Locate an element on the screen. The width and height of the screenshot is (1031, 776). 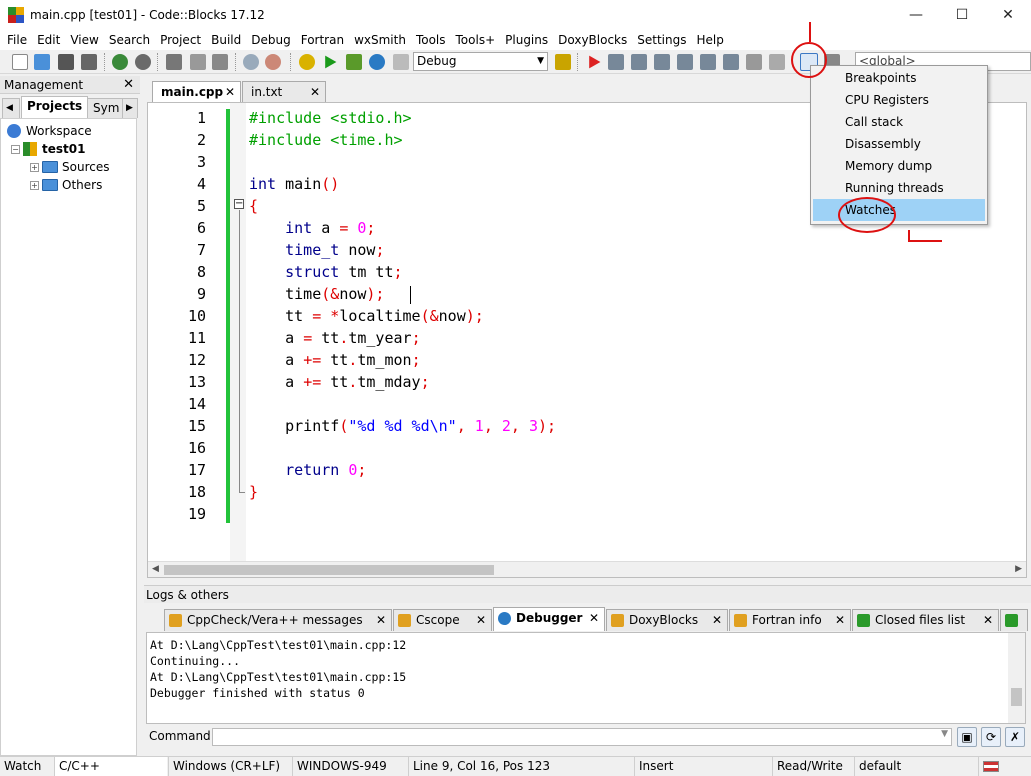
run-icon is located at coordinates (331, 62).